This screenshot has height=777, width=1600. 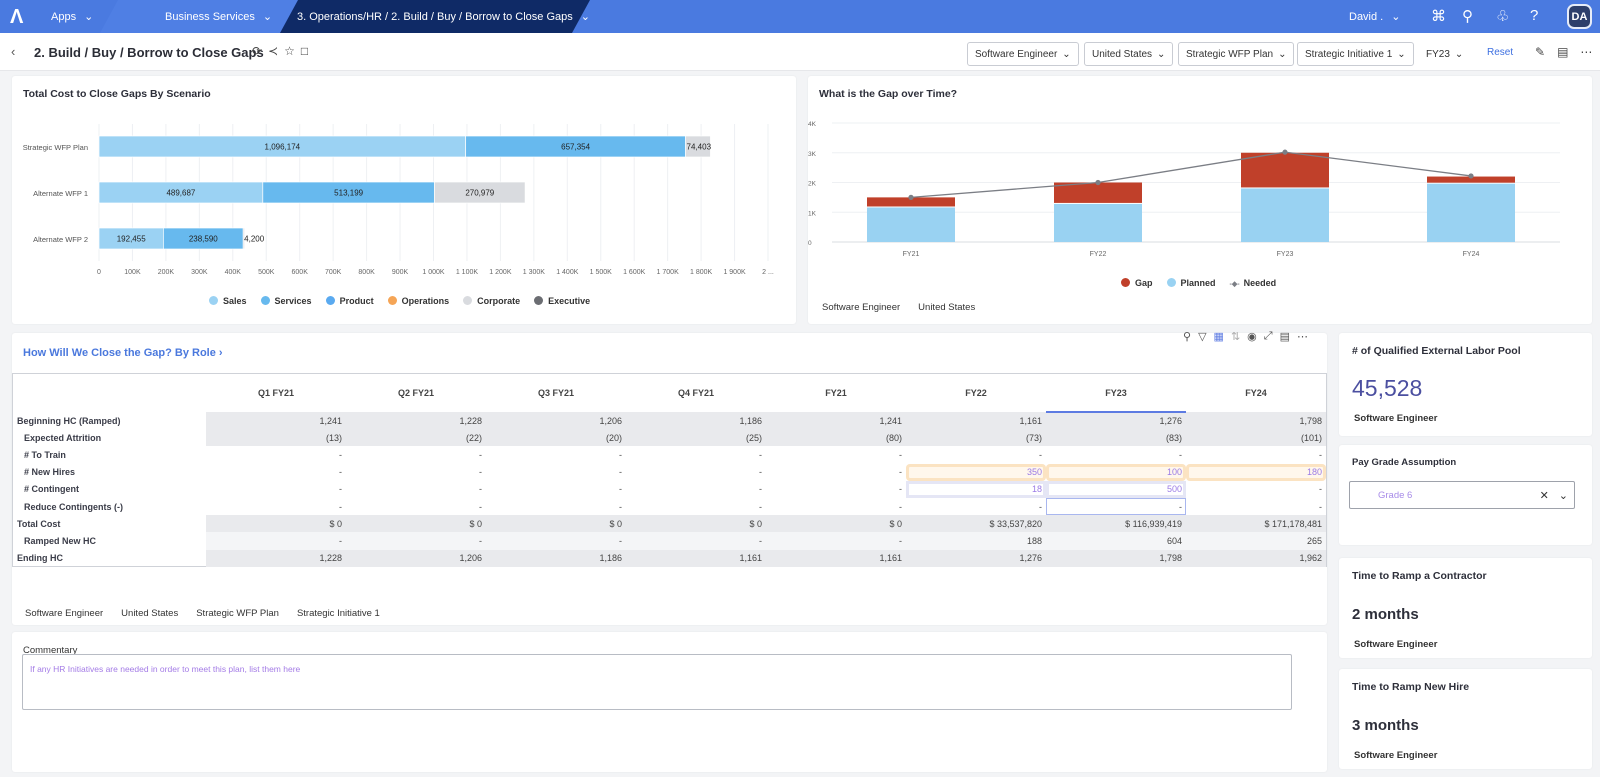 I want to click on filter-country: United States ⌄, so click(x=1129, y=54).